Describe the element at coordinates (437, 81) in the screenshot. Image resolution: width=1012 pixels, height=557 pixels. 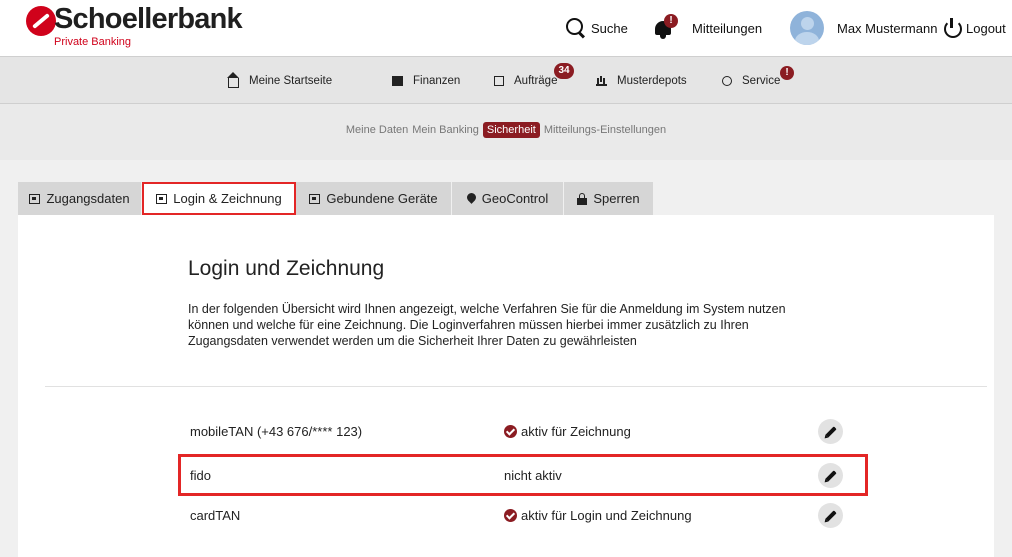
I see `nav-item-label: Finanzen` at that location.